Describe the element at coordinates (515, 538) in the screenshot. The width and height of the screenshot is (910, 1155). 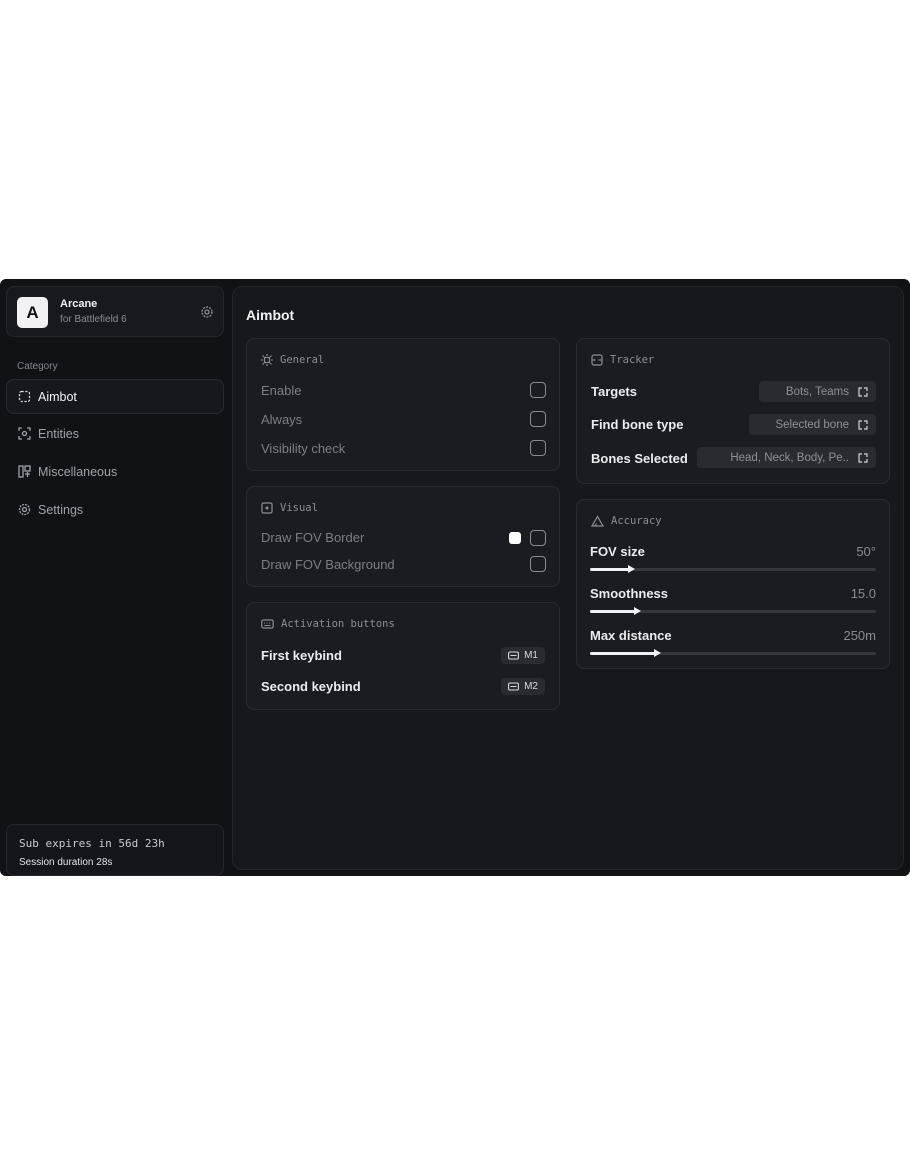
I see `fov-border-color-swatch` at that location.